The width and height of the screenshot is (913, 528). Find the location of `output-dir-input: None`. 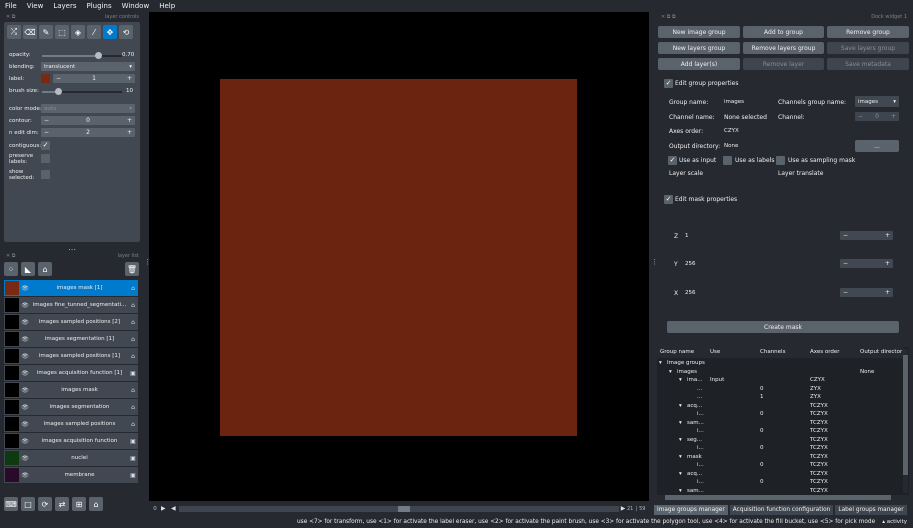

output-dir-input: None is located at coordinates (786, 146).